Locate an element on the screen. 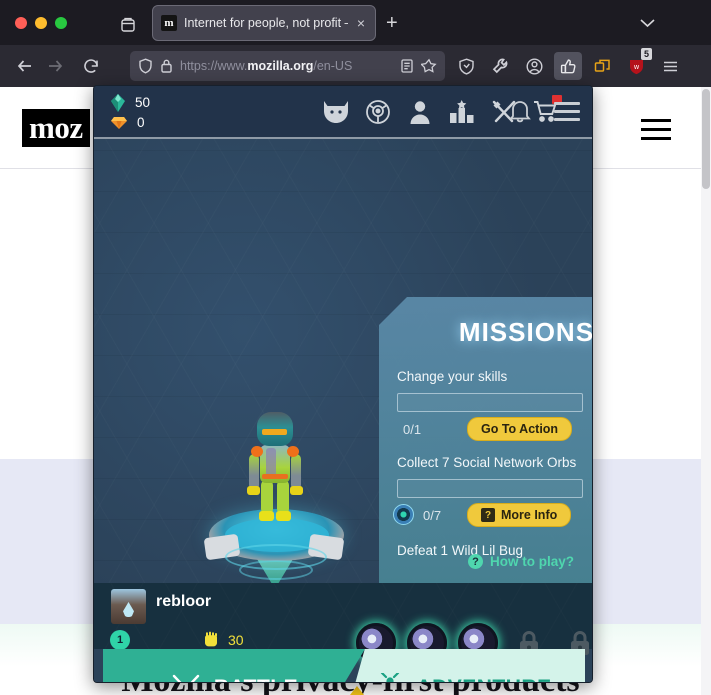  window-controls is located at coordinates (41, 23).